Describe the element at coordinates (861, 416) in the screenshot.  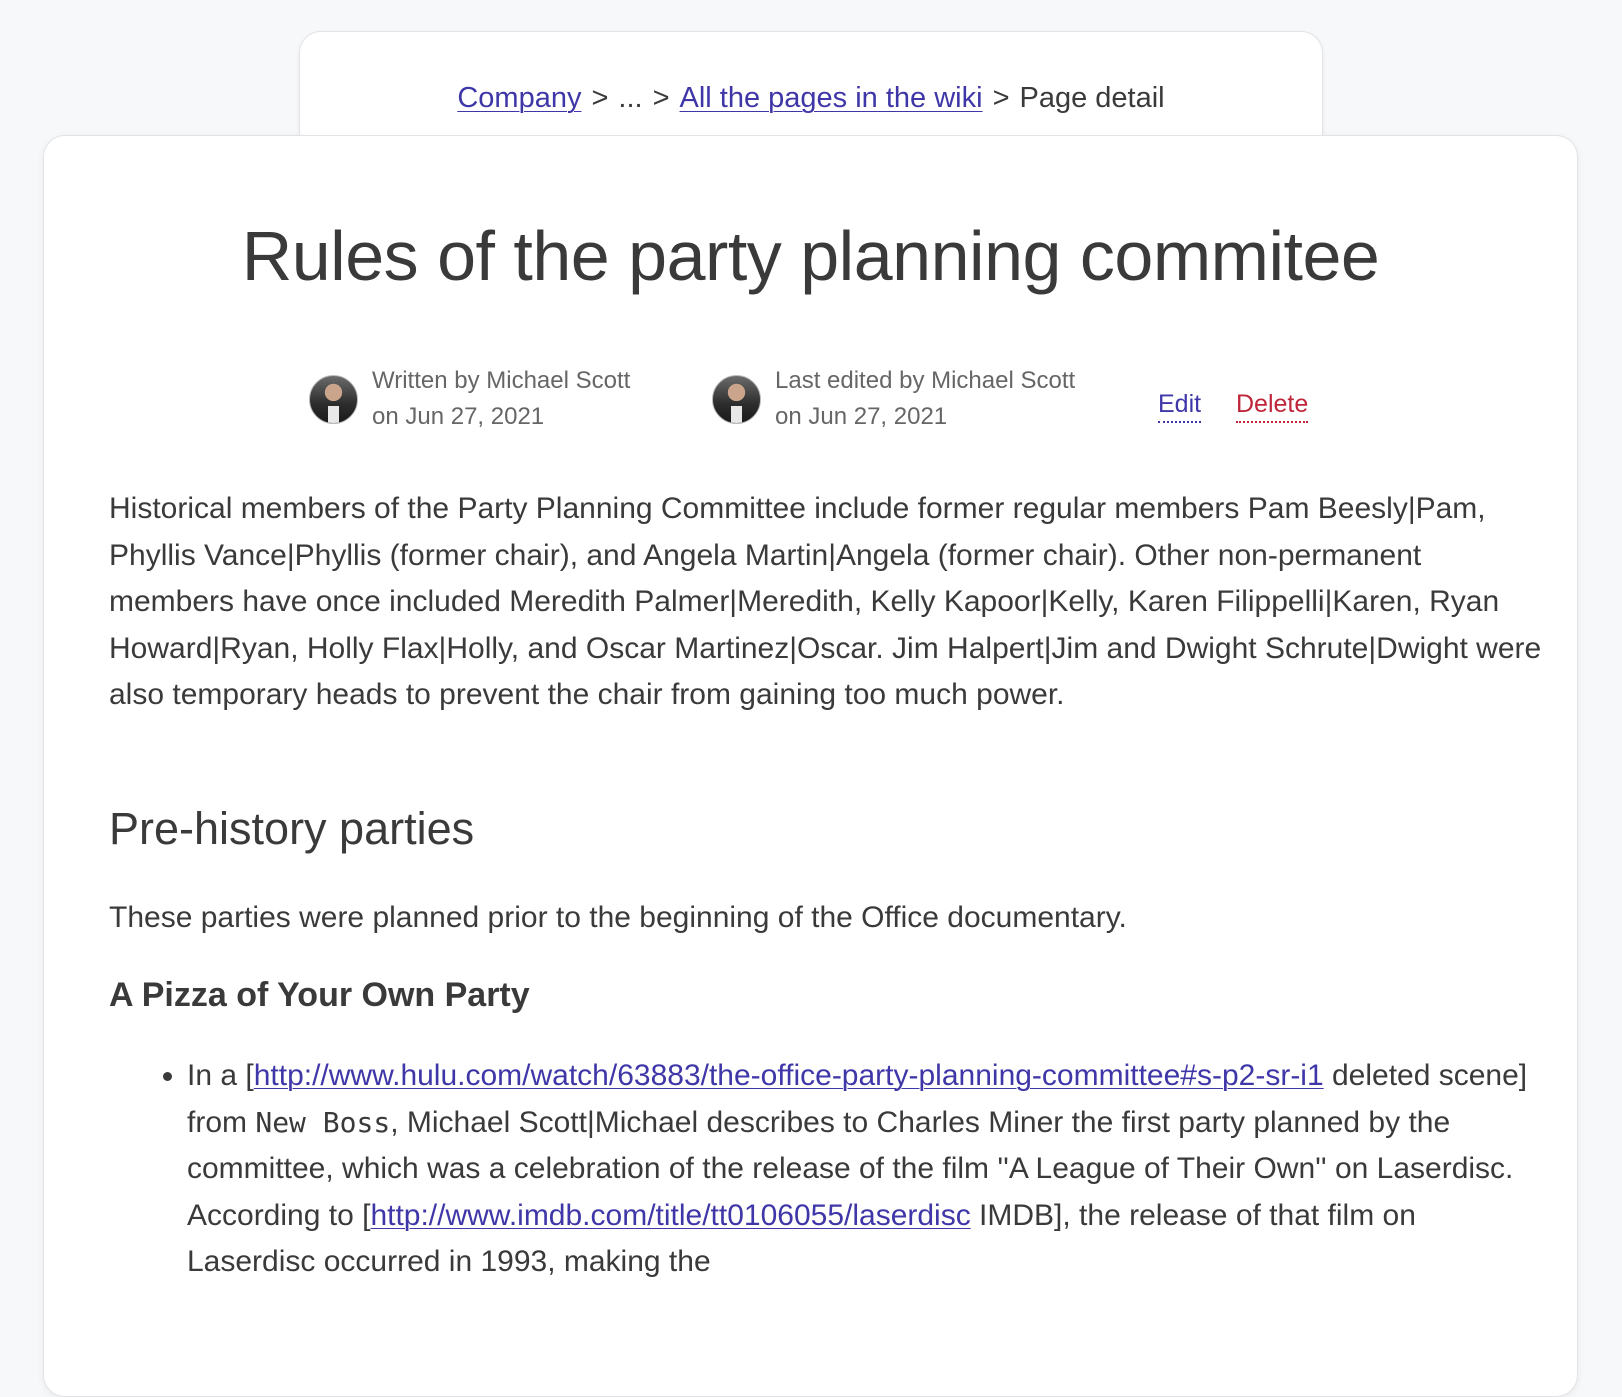
I see `edited-date-label: on Jun 27, 2021` at that location.